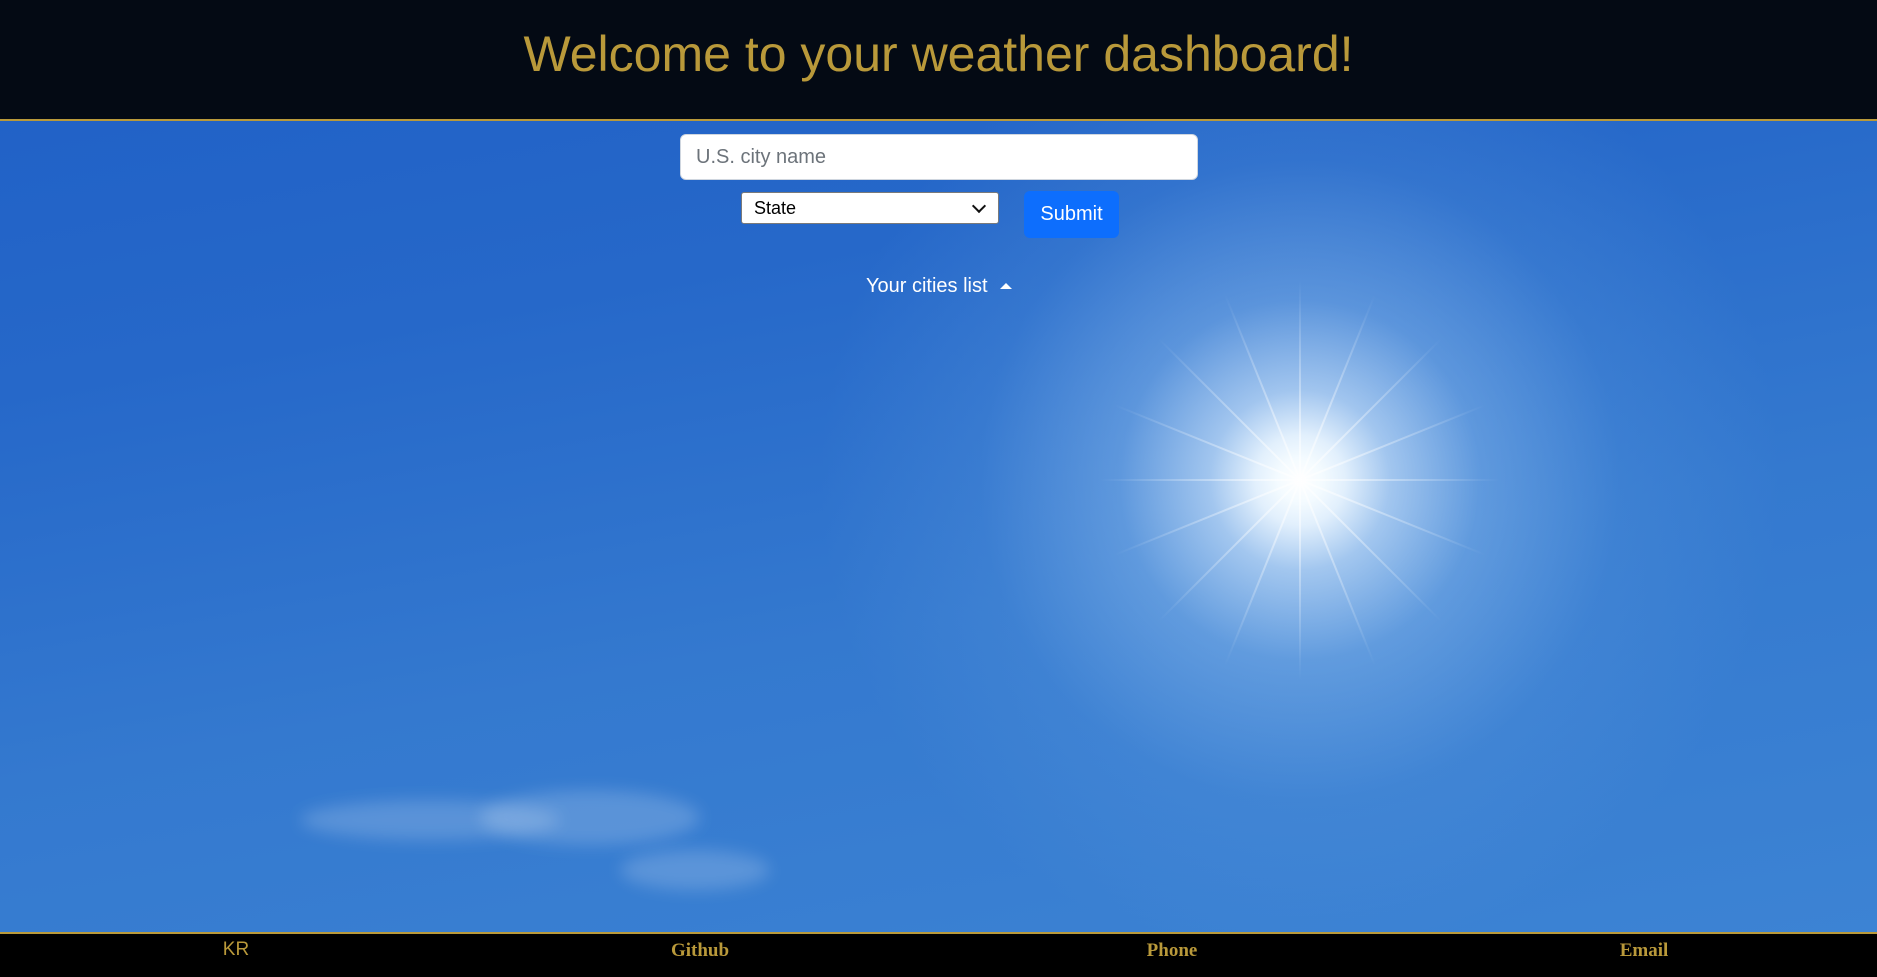 Image resolution: width=1877 pixels, height=977 pixels. Describe the element at coordinates (700, 951) in the screenshot. I see `github-link: Github` at that location.